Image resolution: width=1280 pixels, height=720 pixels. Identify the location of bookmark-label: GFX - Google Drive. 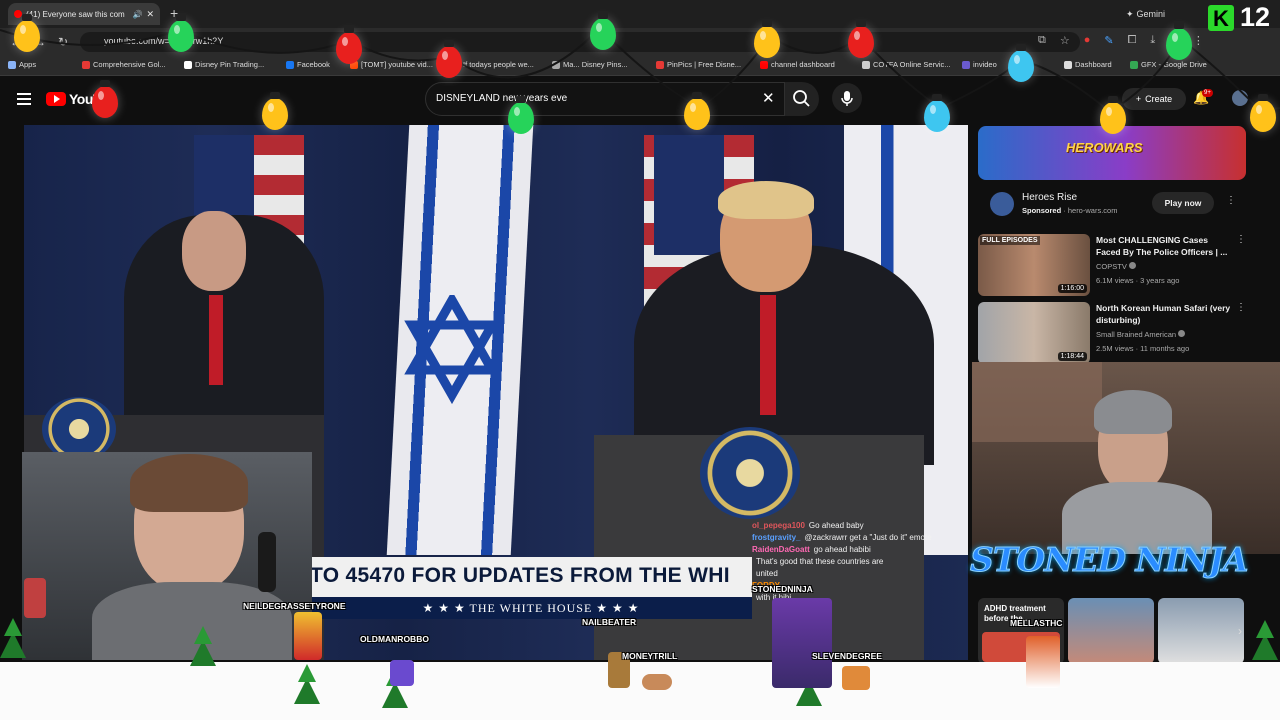
(1174, 64).